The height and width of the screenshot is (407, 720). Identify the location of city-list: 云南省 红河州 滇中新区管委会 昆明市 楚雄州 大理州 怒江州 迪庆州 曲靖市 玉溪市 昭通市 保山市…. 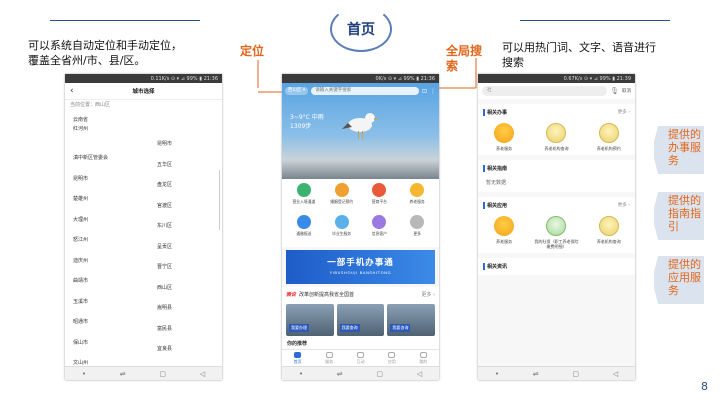
(143, 238).